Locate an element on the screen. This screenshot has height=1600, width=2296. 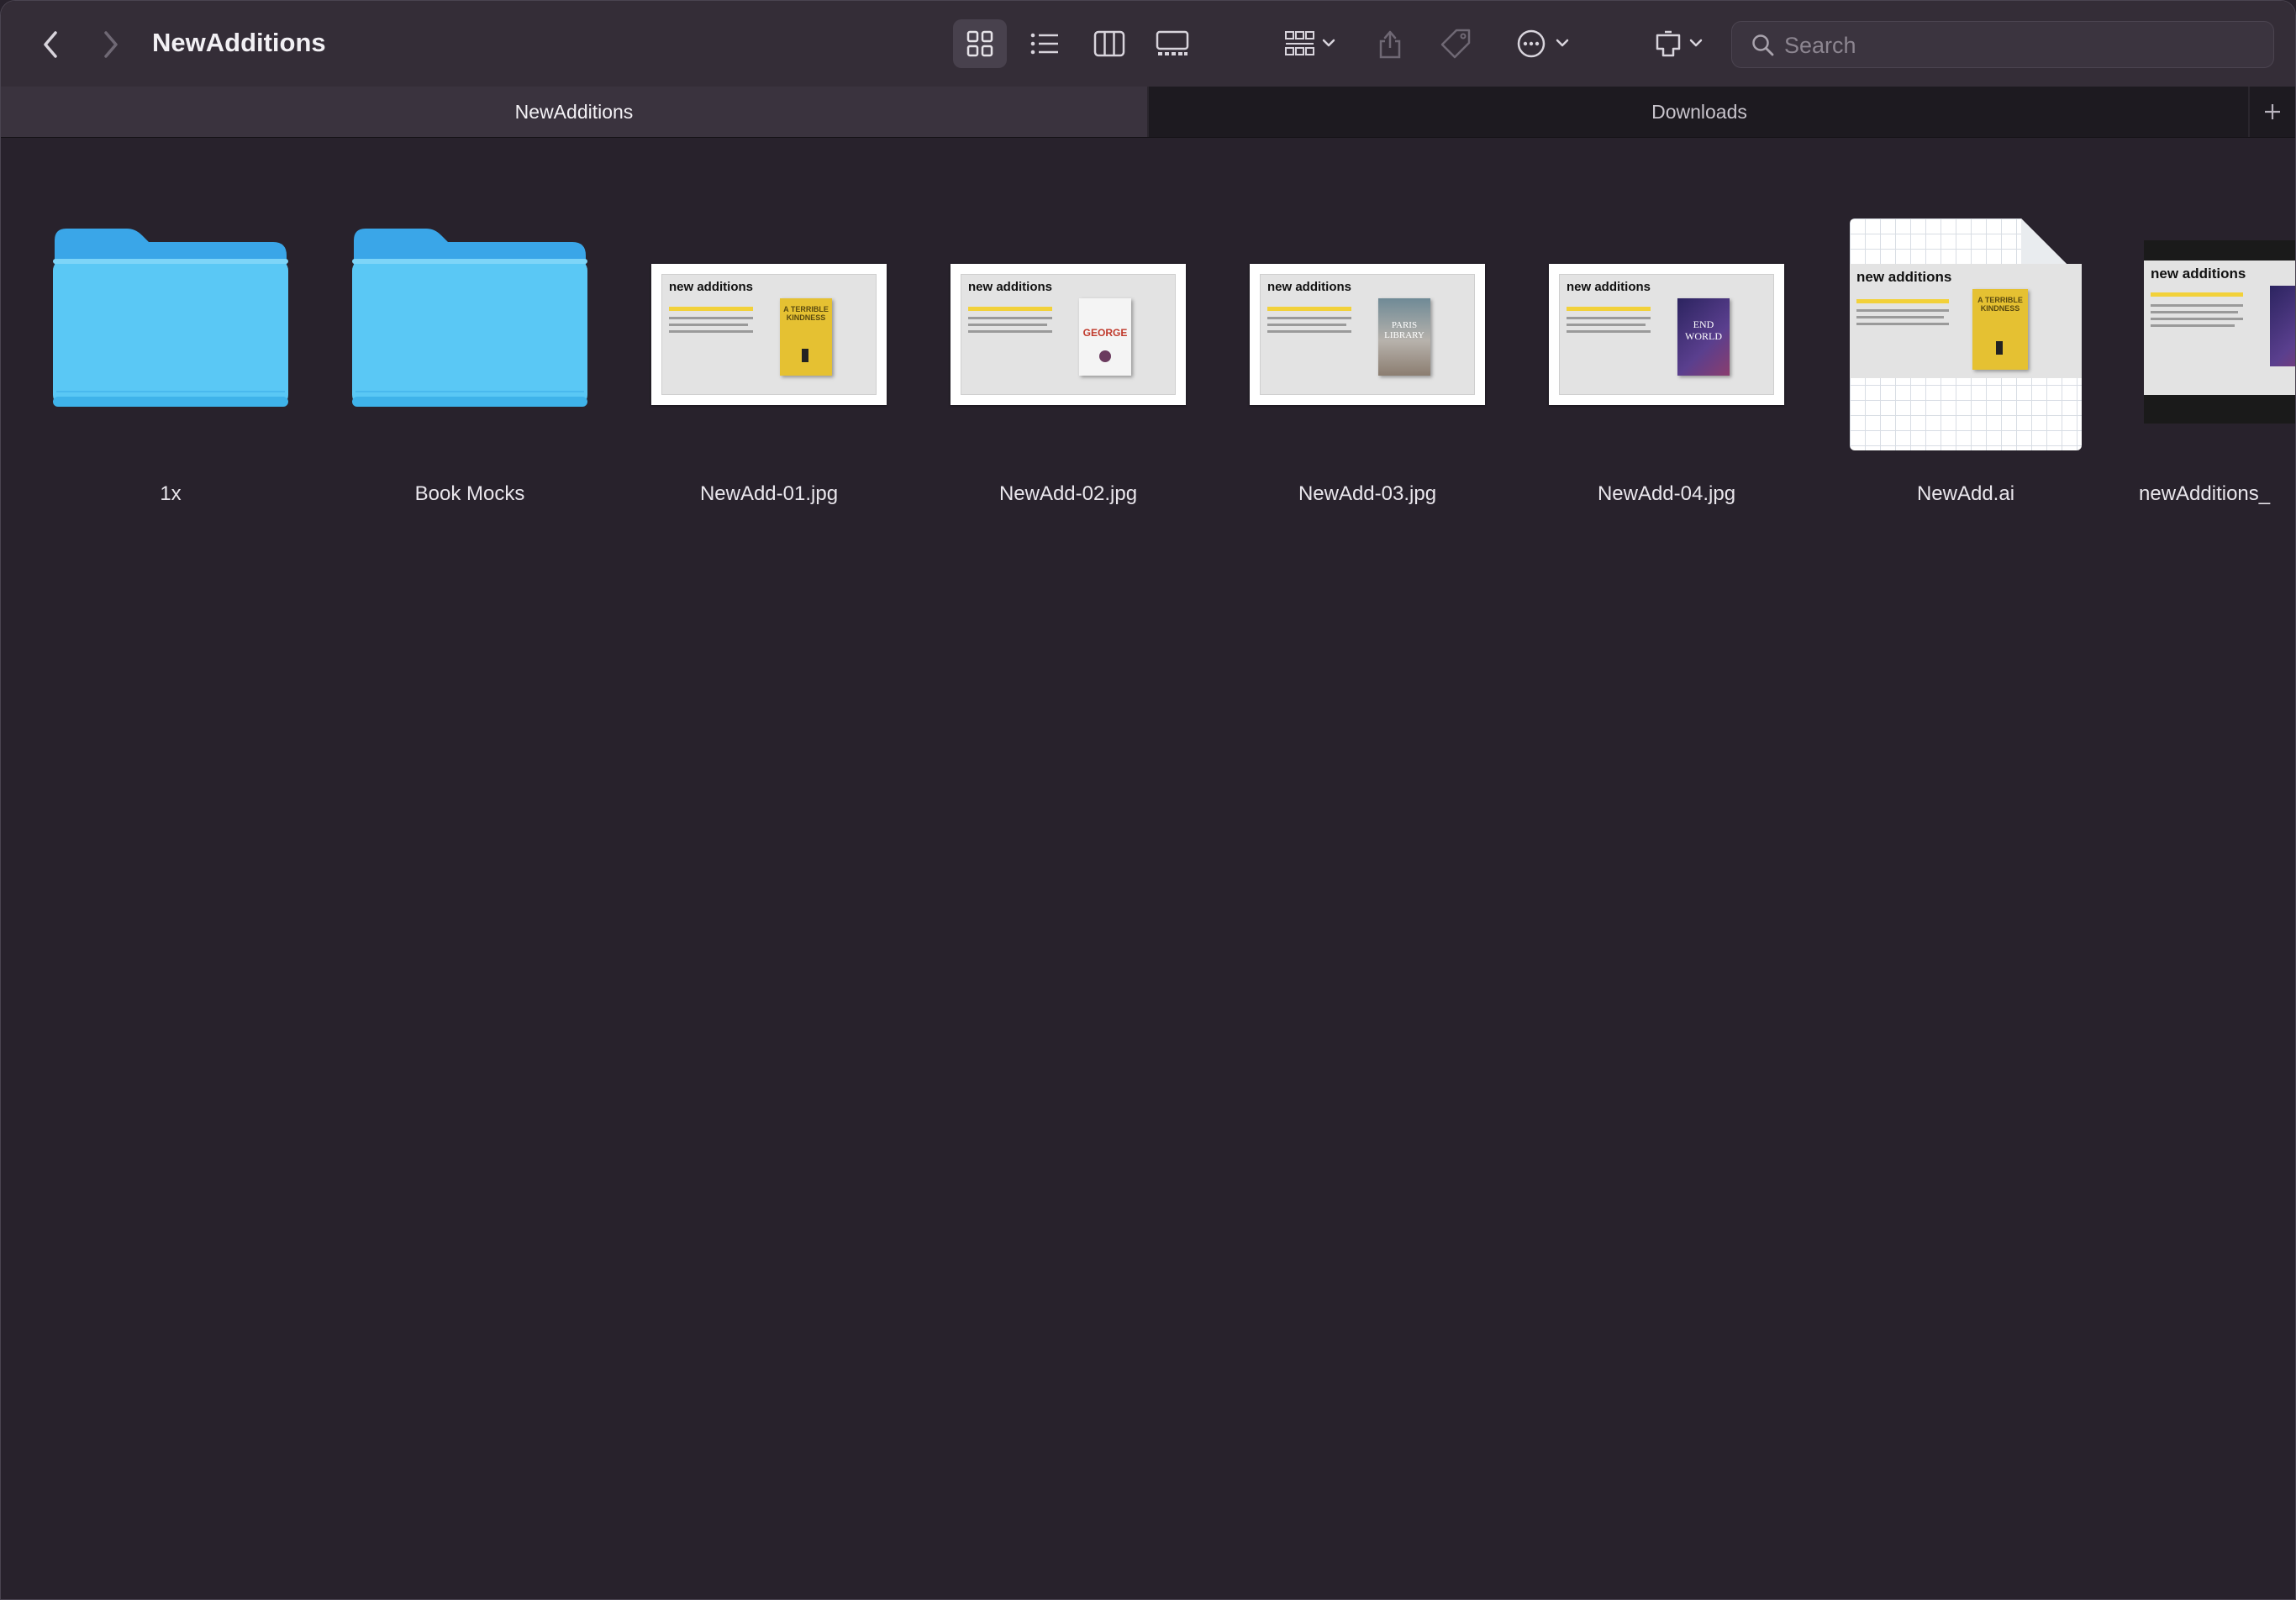
file-name: NewAdd-01.jpg is located at coordinates (769, 493).